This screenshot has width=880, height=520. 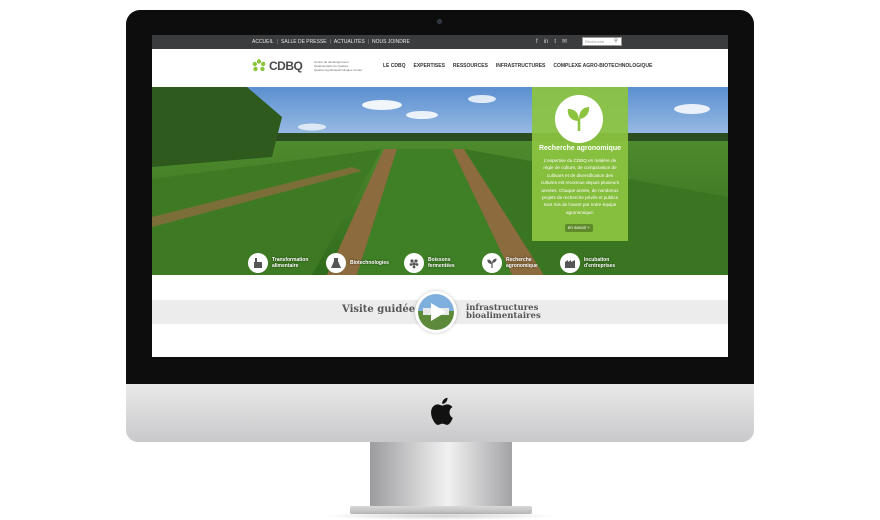 What do you see at coordinates (441, 475) in the screenshot?
I see `stand-neck` at bounding box center [441, 475].